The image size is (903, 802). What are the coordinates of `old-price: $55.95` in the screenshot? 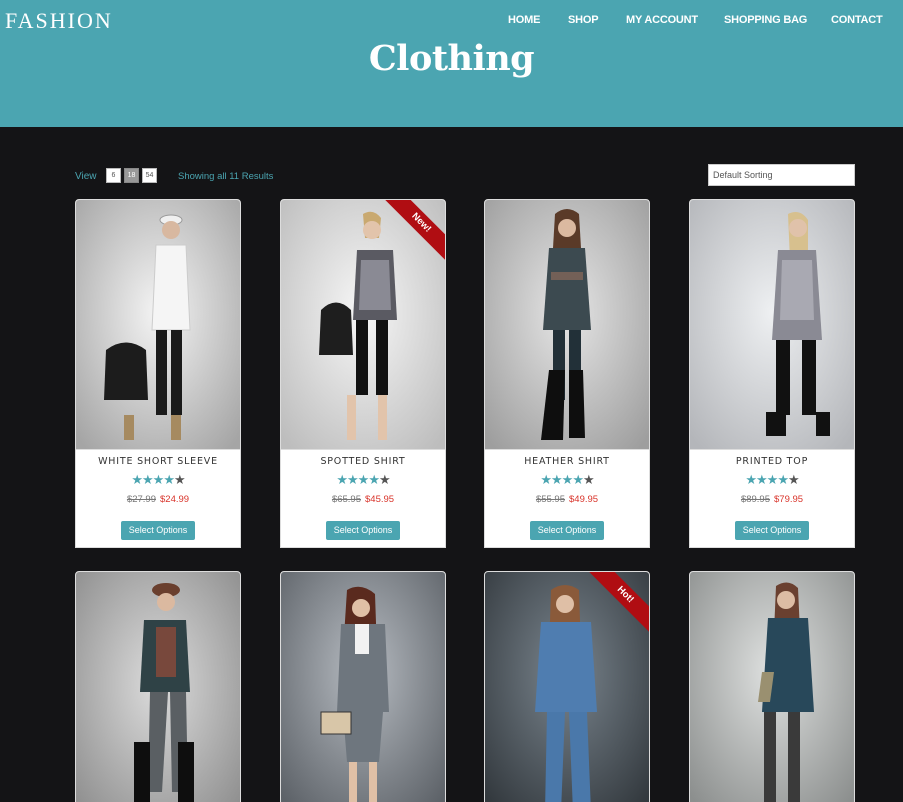 It's located at (550, 499).